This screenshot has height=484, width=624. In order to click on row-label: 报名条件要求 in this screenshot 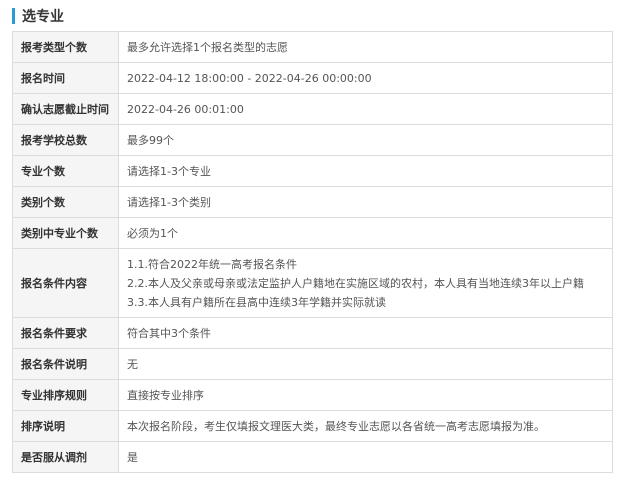, I will do `click(65, 333)`.